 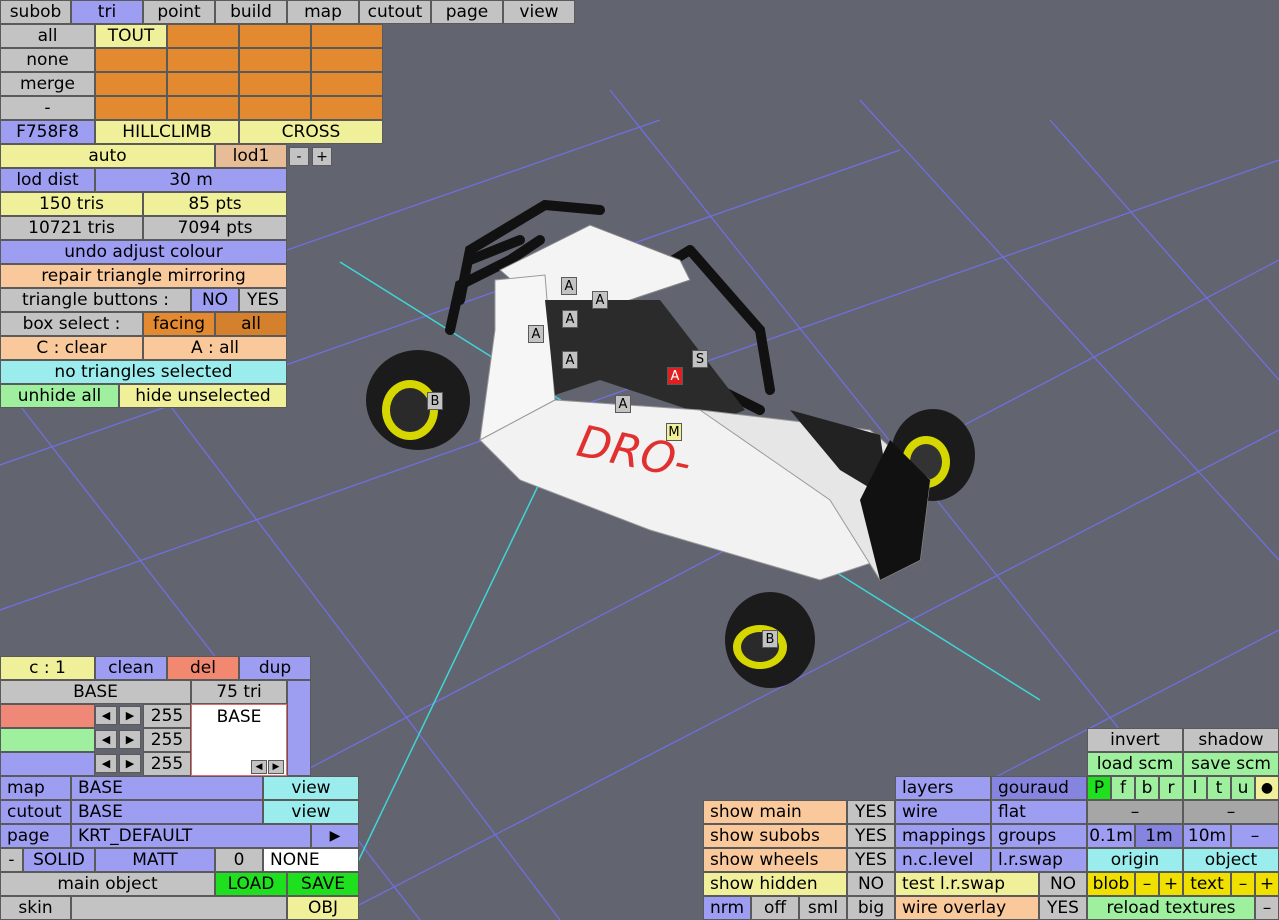 I want to click on map-value: BASE, so click(x=167, y=788).